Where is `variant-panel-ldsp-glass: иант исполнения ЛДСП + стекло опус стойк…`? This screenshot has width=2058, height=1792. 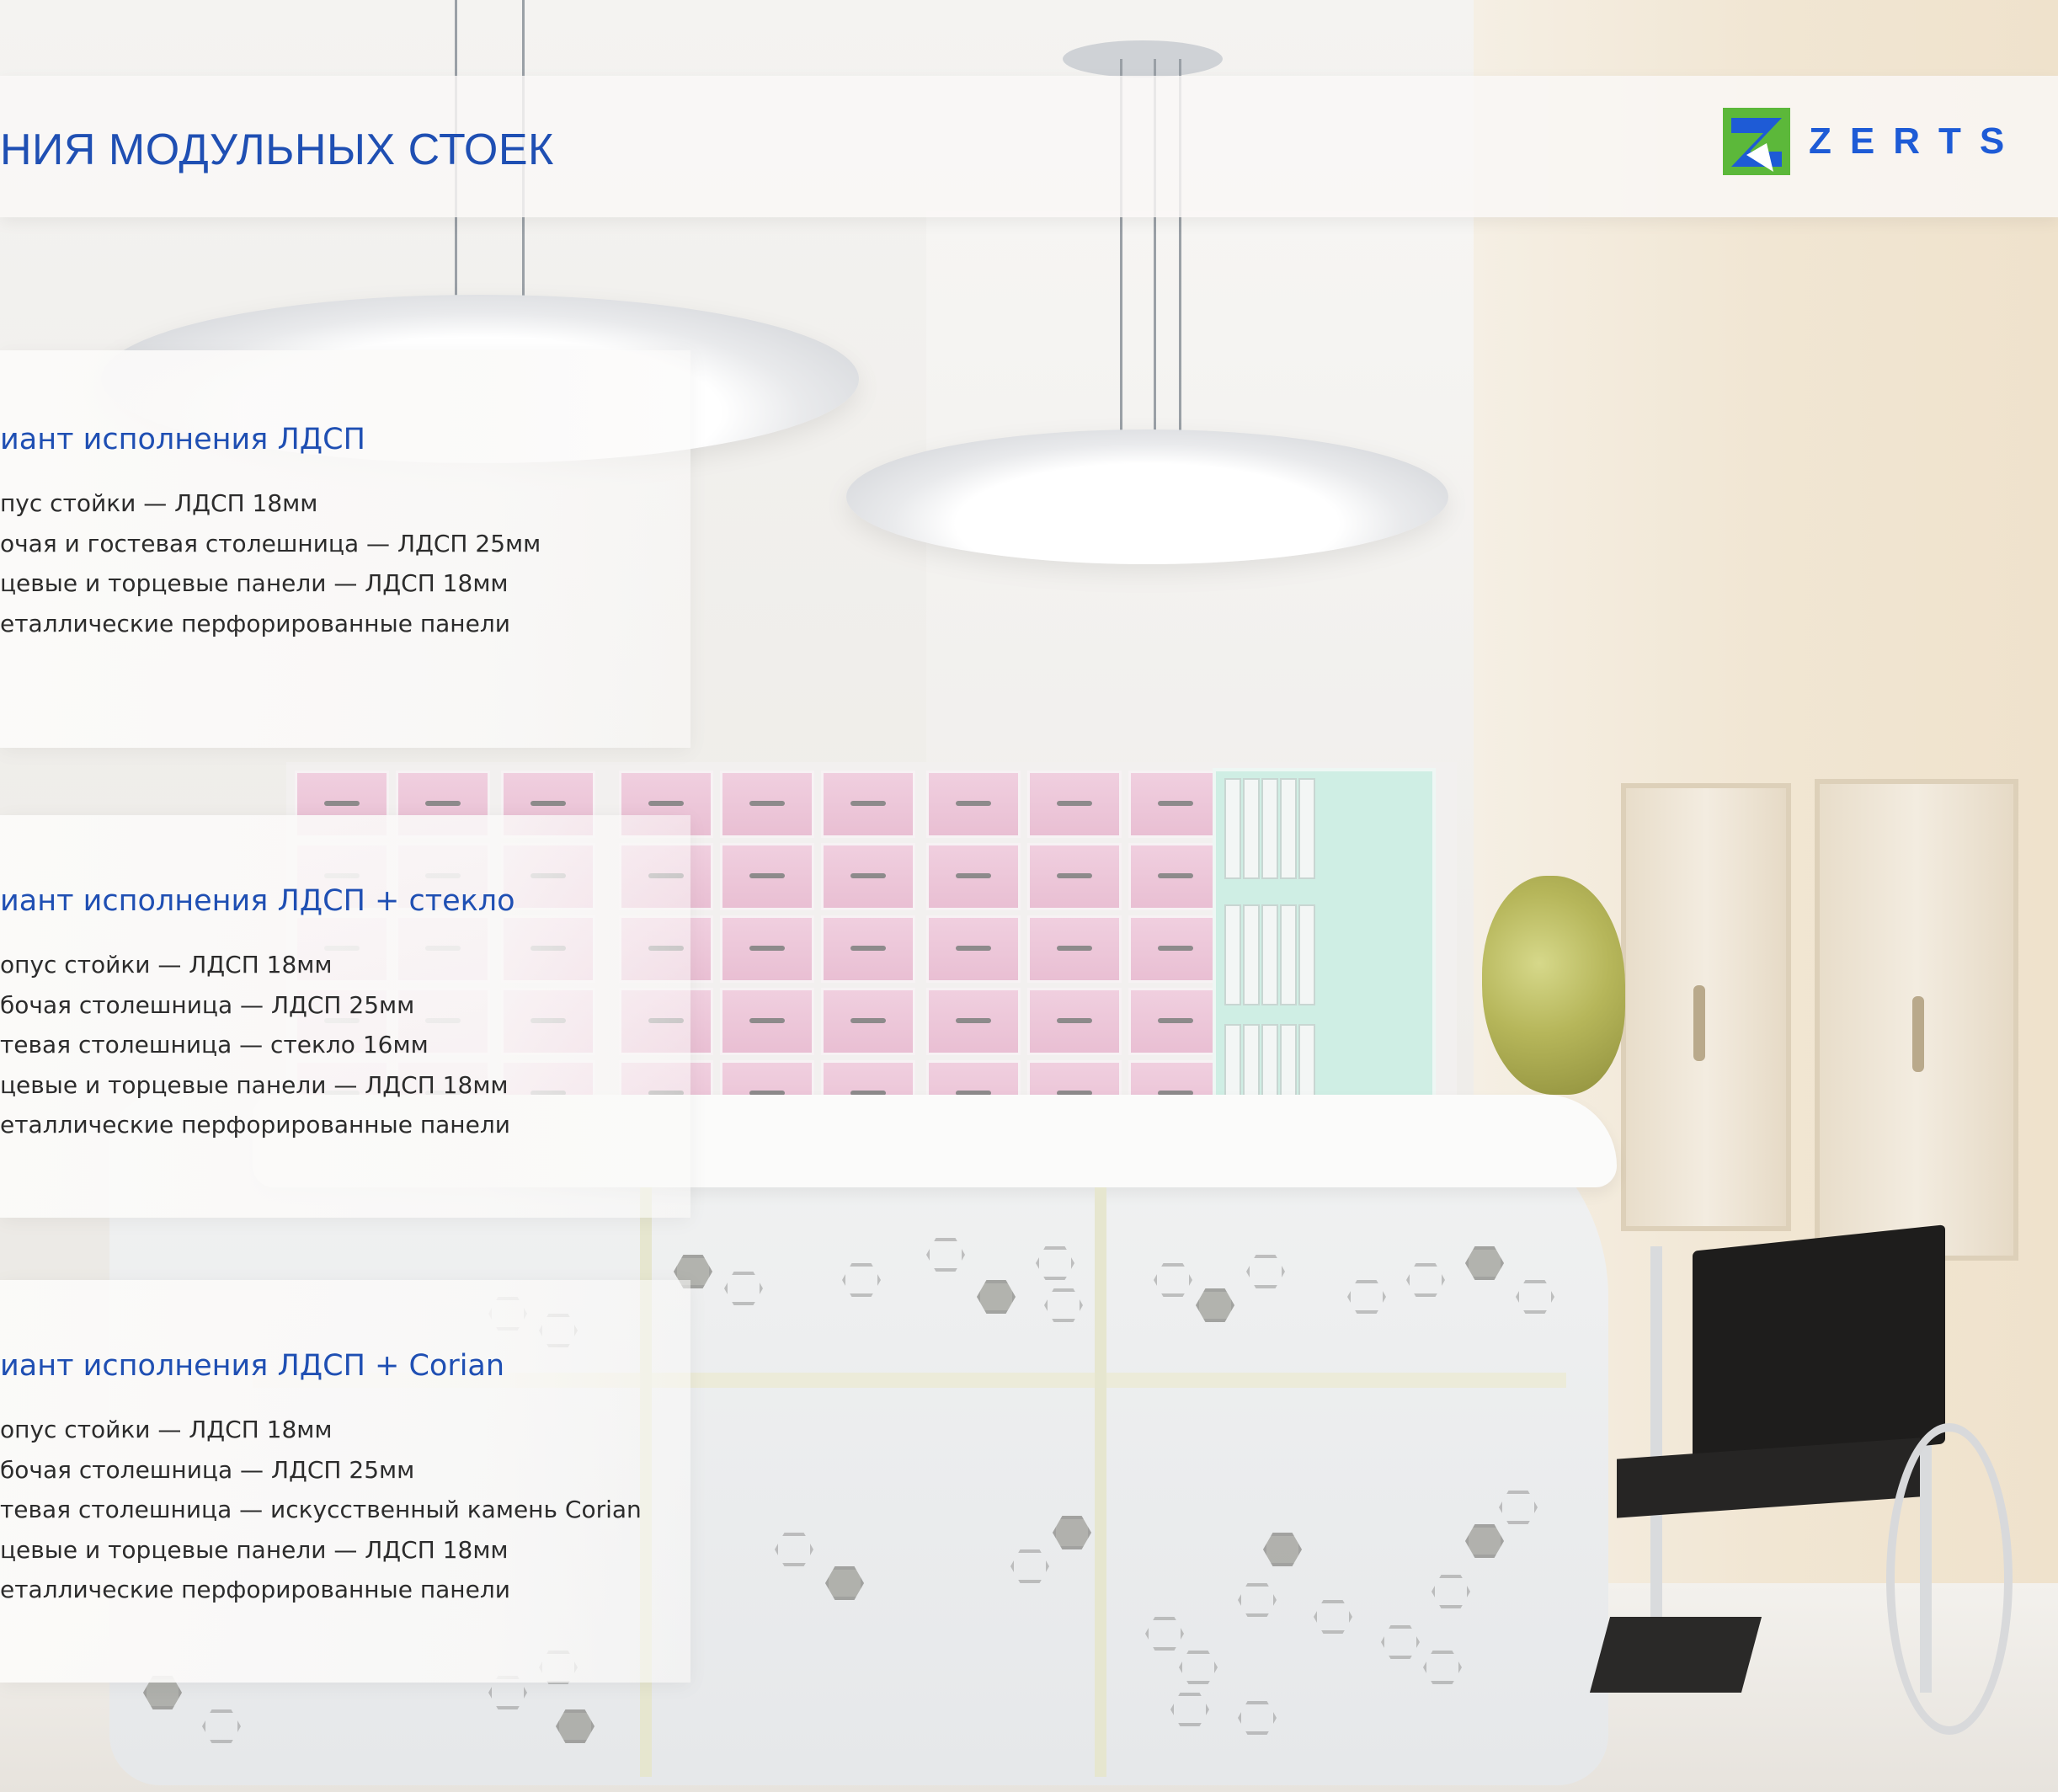 variant-panel-ldsp-glass: иант исполнения ЛДСП + стекло опус стойк… is located at coordinates (345, 1016).